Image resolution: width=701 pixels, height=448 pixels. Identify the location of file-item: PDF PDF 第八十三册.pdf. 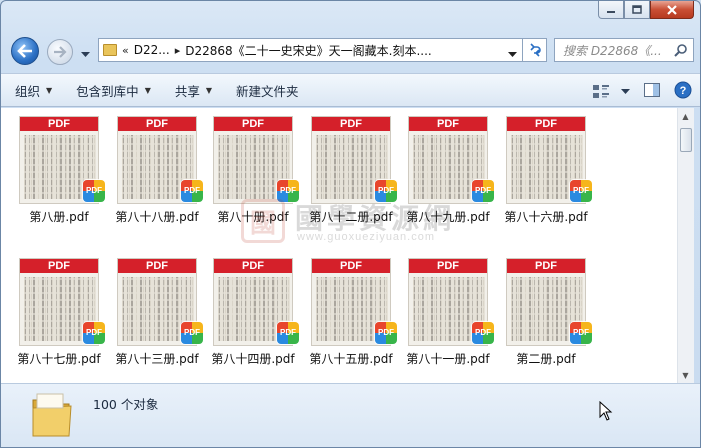
(152, 323).